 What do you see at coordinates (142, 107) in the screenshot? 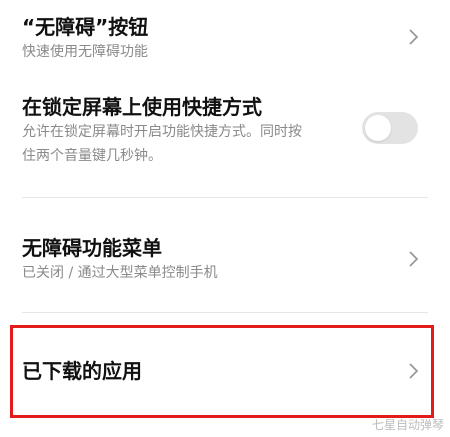
I see `lock-screen-shortcut-title: 在锁定屏幕上使用快捷方式` at bounding box center [142, 107].